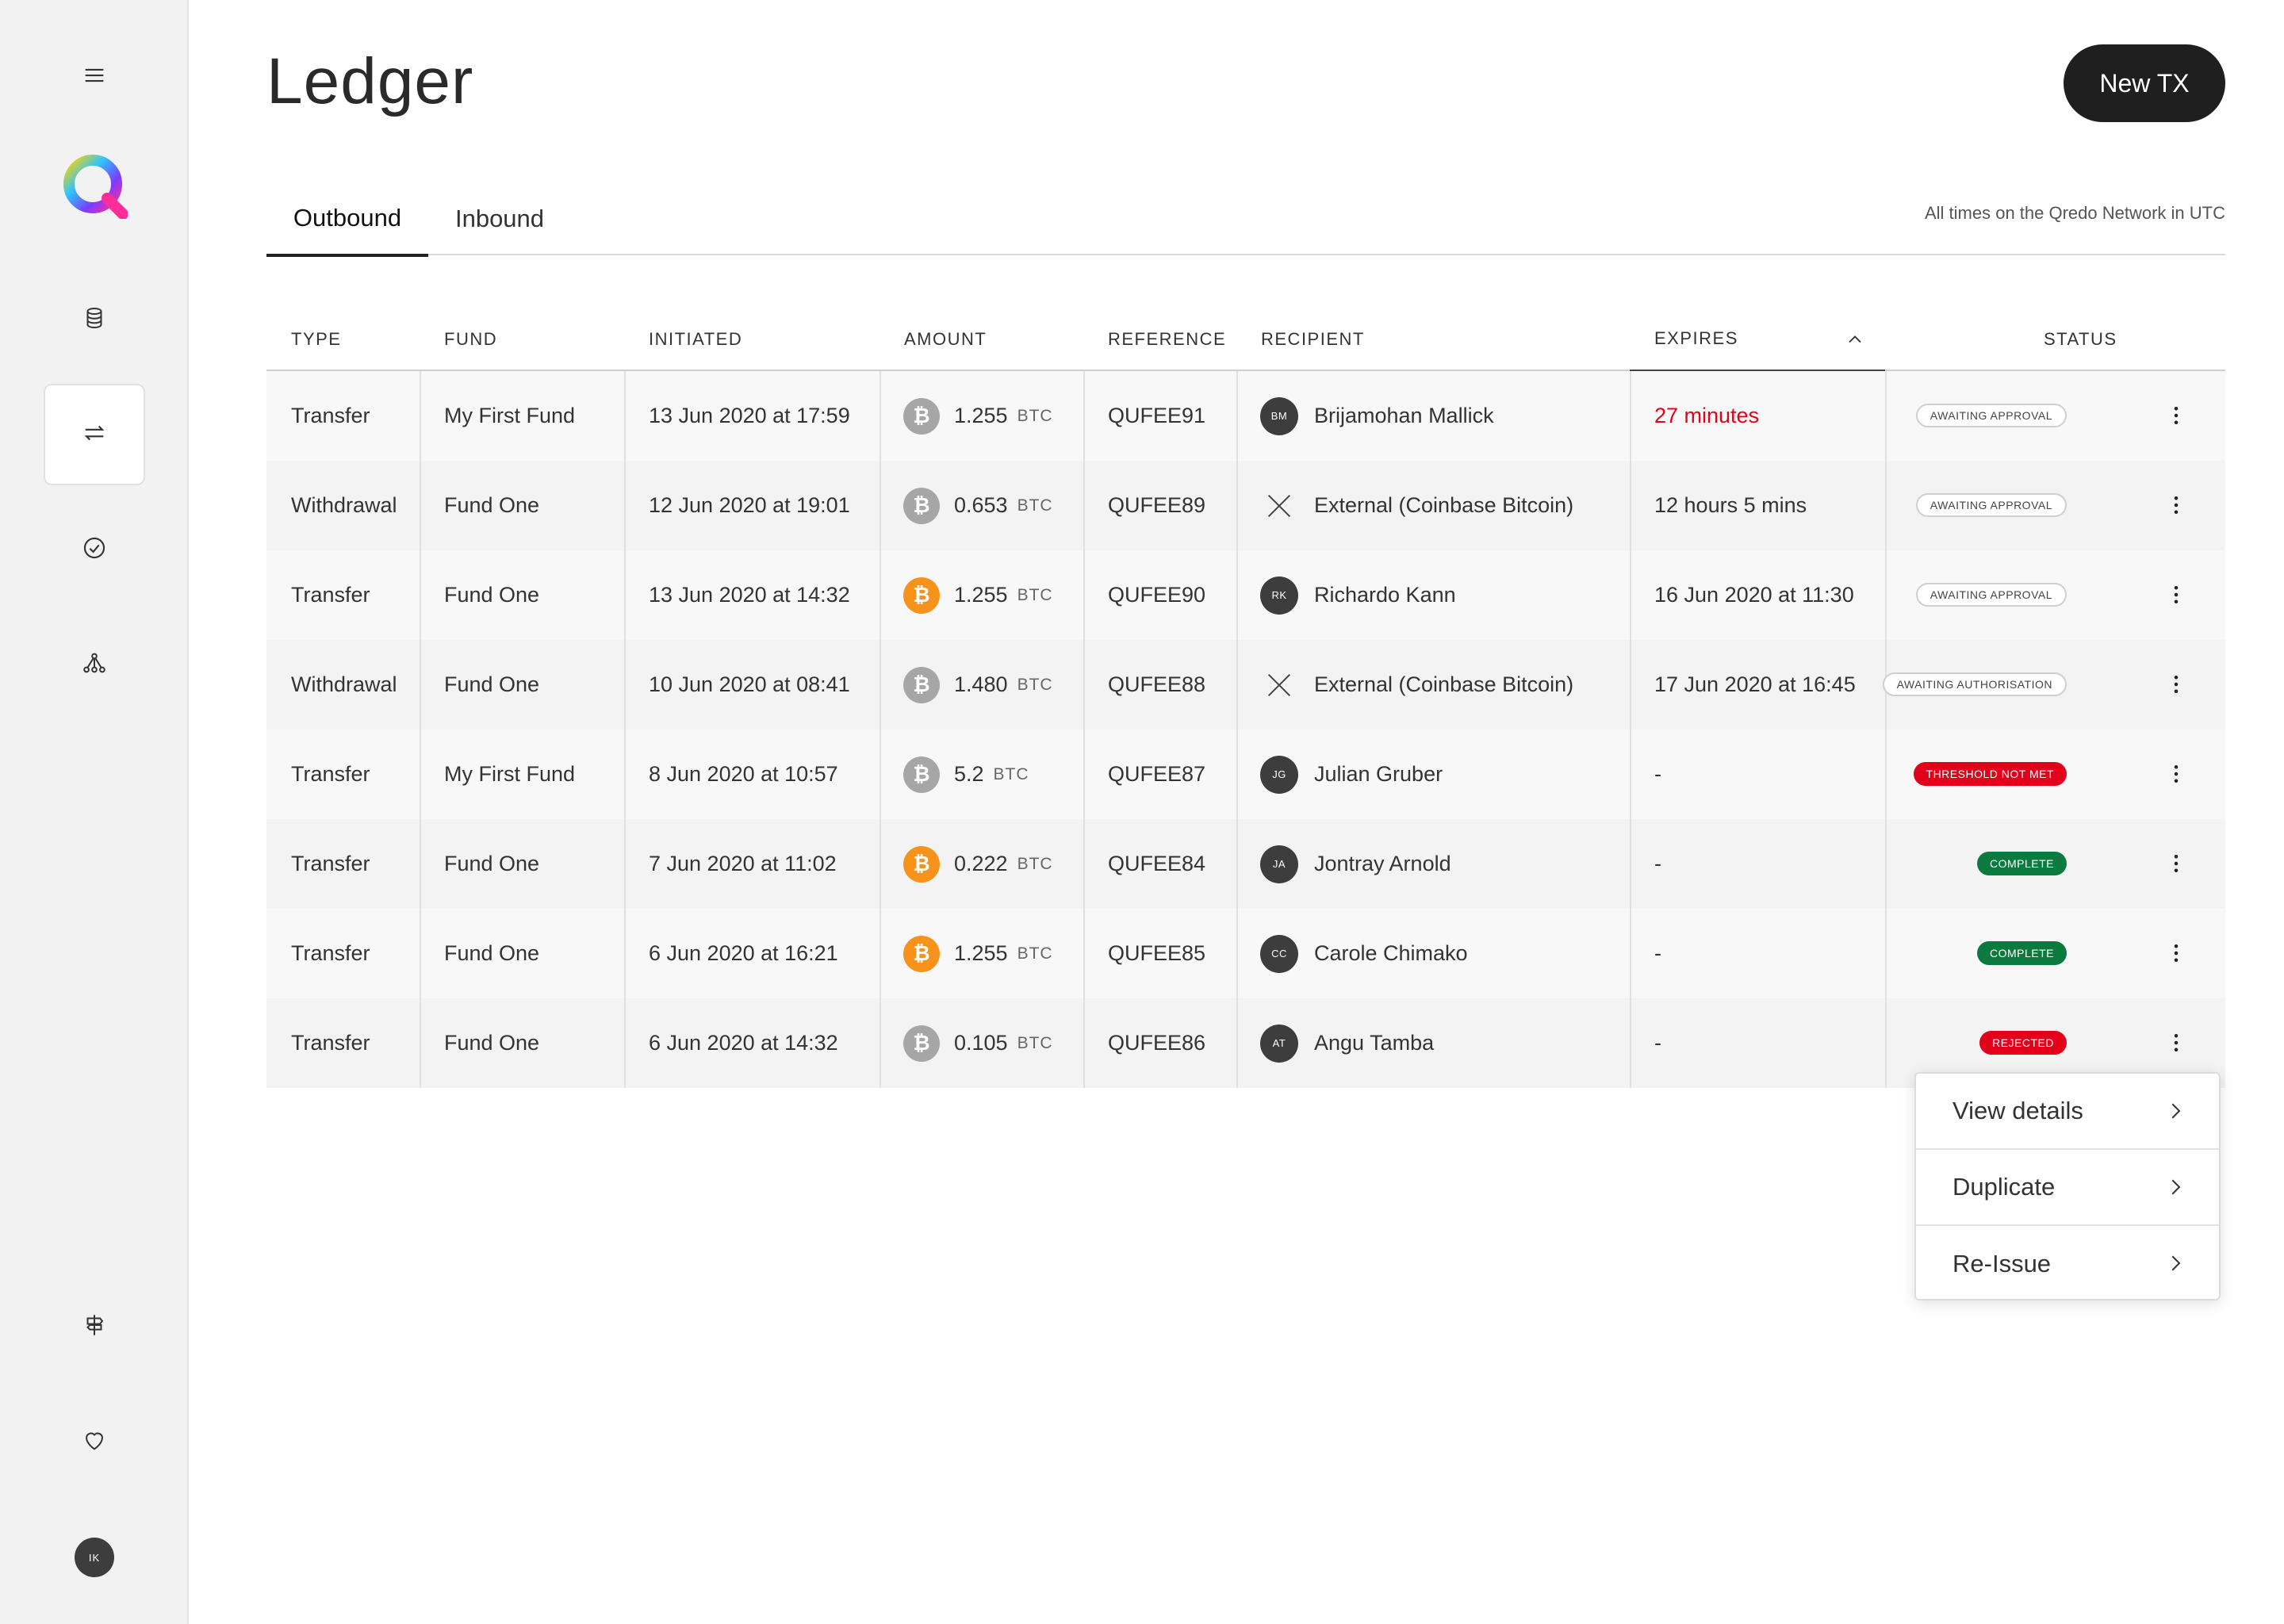  What do you see at coordinates (94, 77) in the screenshot?
I see `menu-button` at bounding box center [94, 77].